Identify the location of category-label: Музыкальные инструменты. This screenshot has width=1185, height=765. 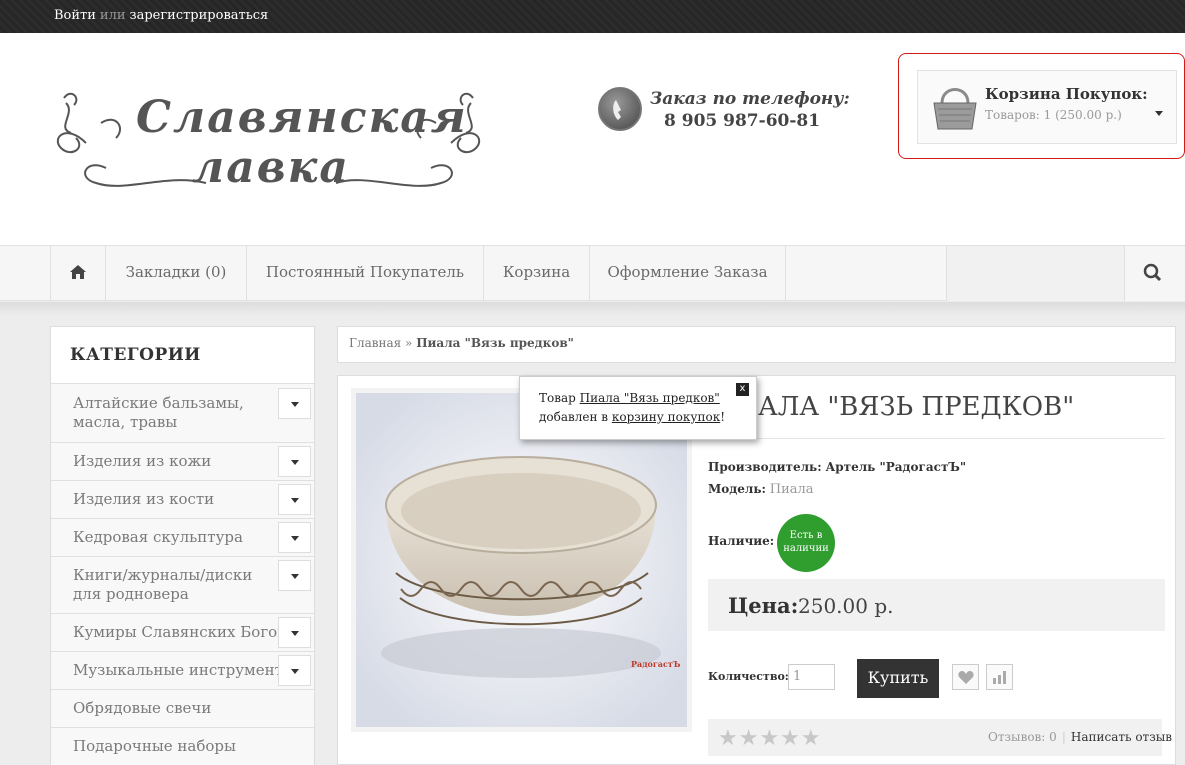
(184, 670).